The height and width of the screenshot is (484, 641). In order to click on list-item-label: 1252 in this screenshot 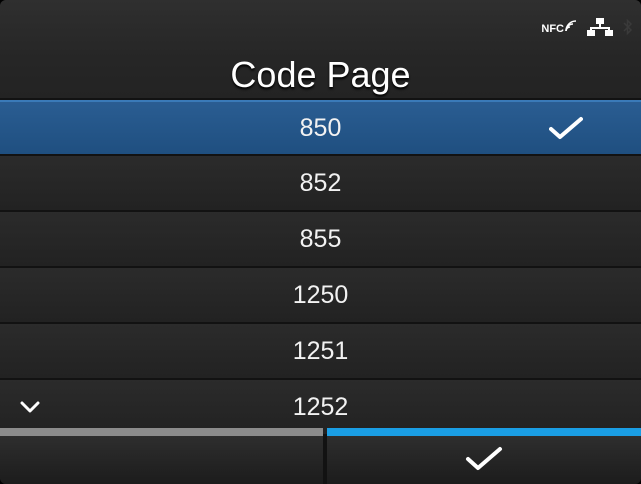, I will do `click(320, 406)`.